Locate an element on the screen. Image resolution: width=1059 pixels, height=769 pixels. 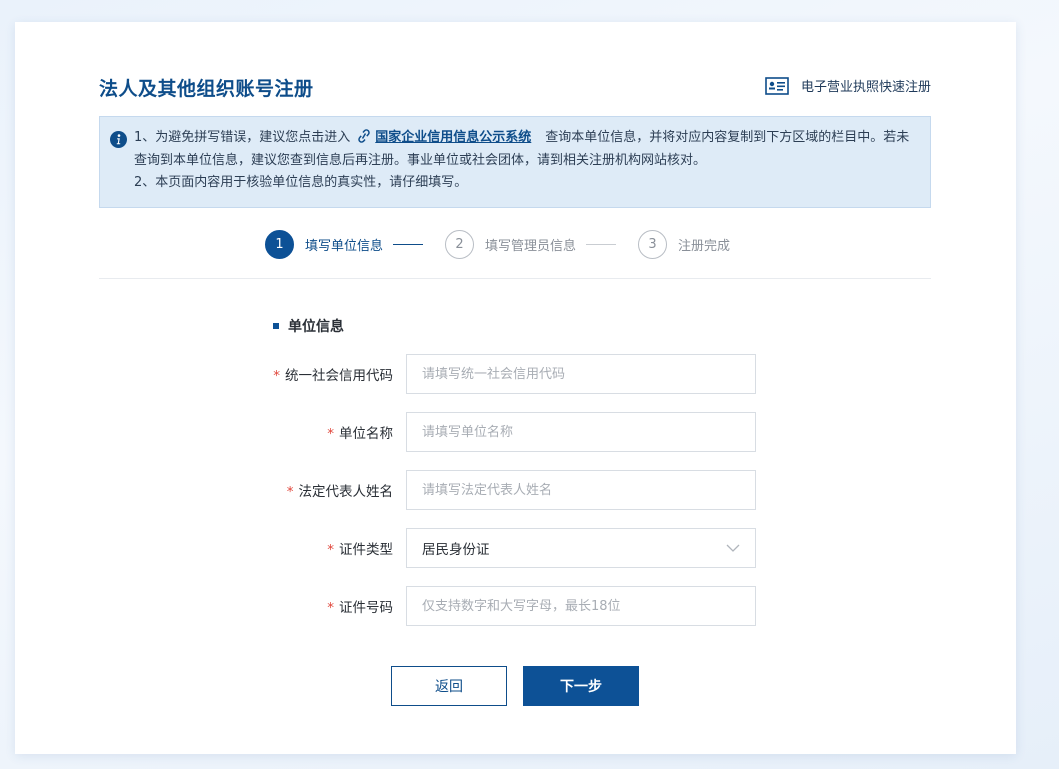
credit-code-input is located at coordinates (581, 374).